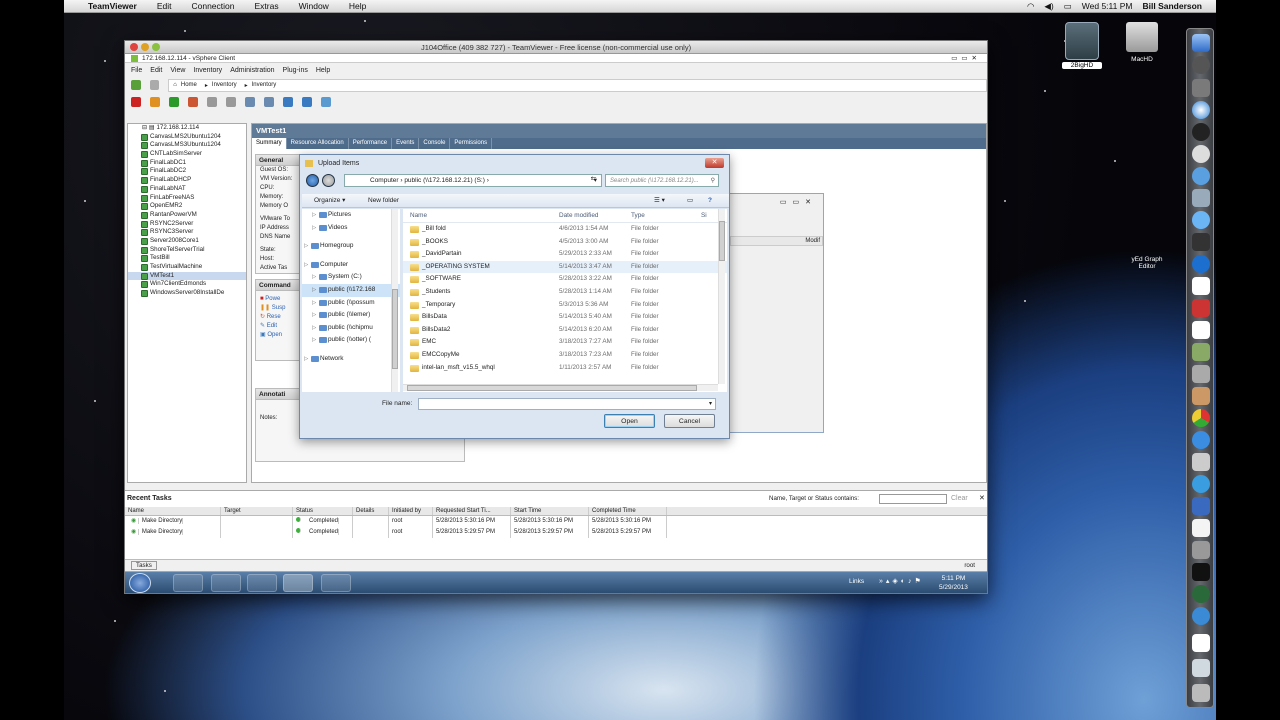  I want to click on power-off-icon, so click(136, 102).